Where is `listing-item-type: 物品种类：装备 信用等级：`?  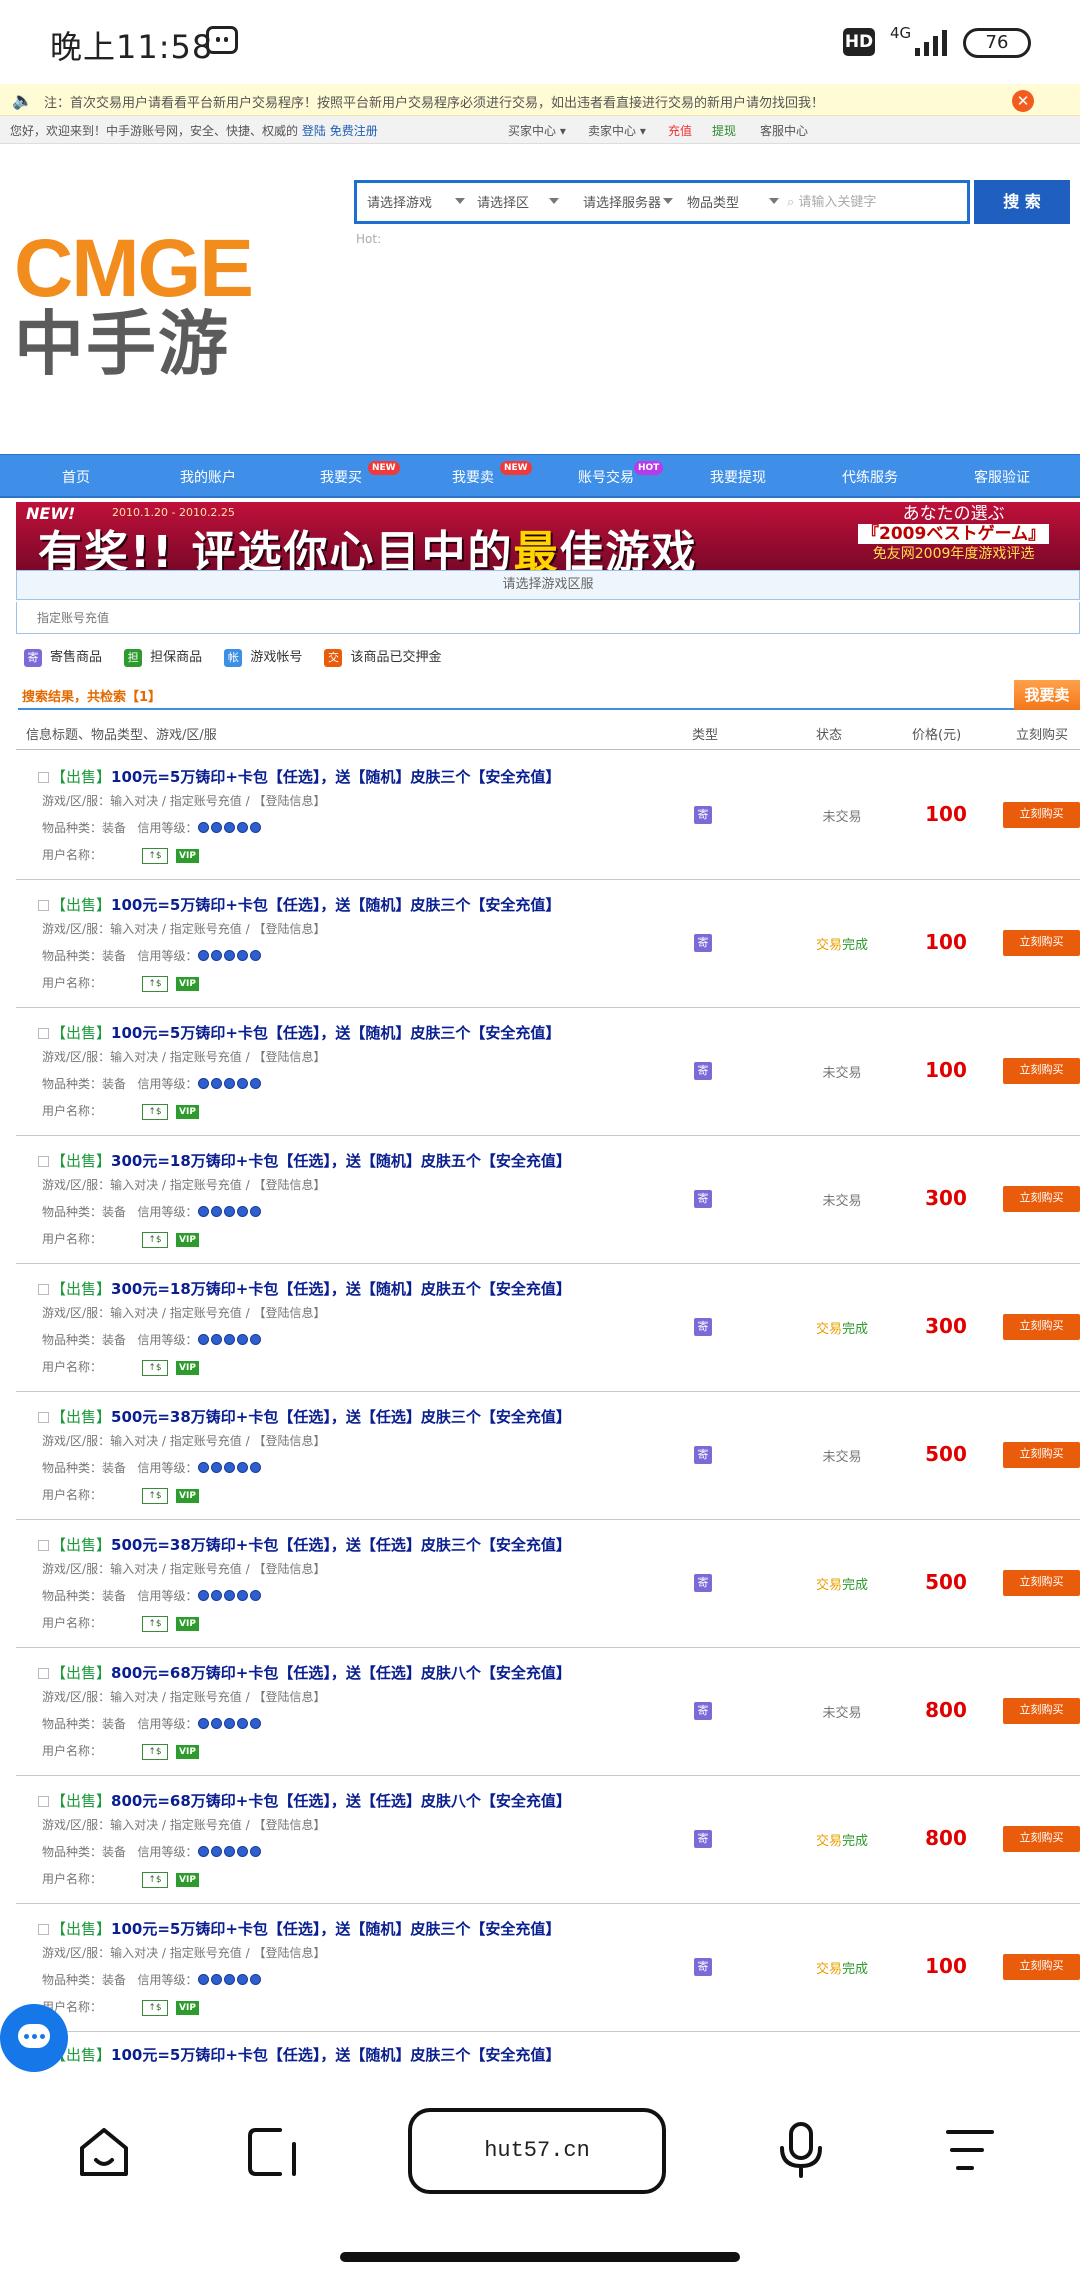 listing-item-type: 物品种类：装备 信用等级： is located at coordinates (152, 1851).